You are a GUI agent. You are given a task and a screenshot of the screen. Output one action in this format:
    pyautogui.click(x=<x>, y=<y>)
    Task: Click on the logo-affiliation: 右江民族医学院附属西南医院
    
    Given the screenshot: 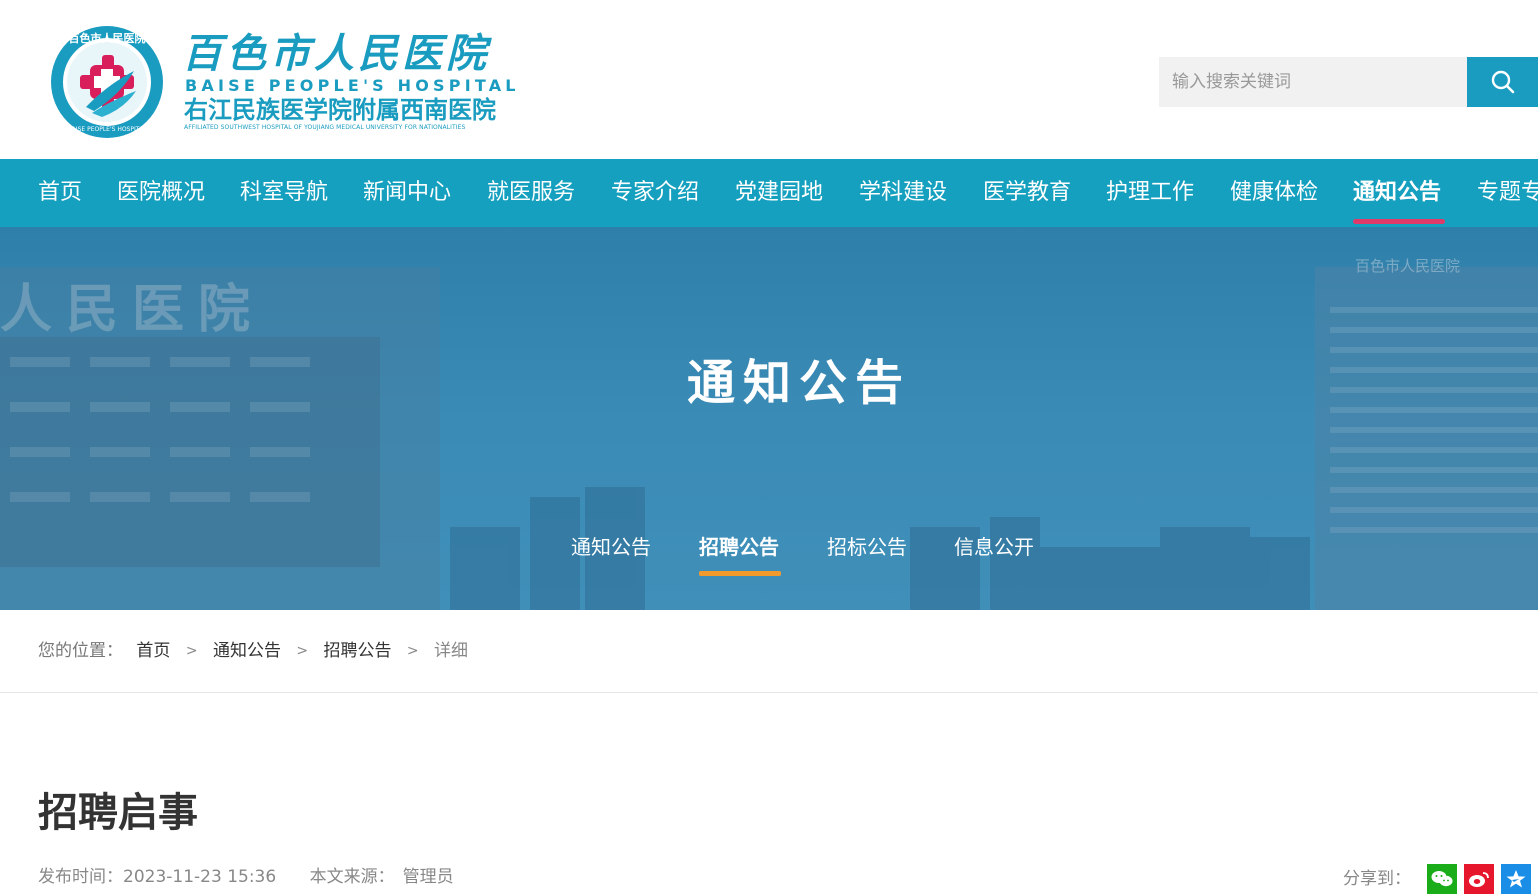 What is the action you would take?
    pyautogui.click(x=340, y=110)
    